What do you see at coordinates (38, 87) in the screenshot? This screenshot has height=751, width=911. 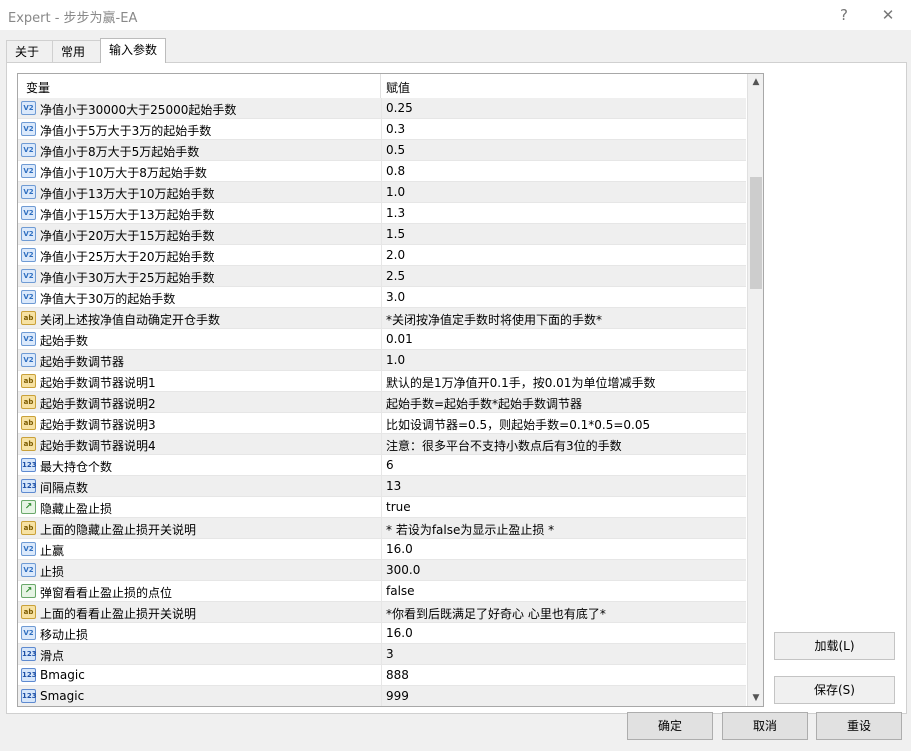 I see `column-header-variable: 变量` at bounding box center [38, 87].